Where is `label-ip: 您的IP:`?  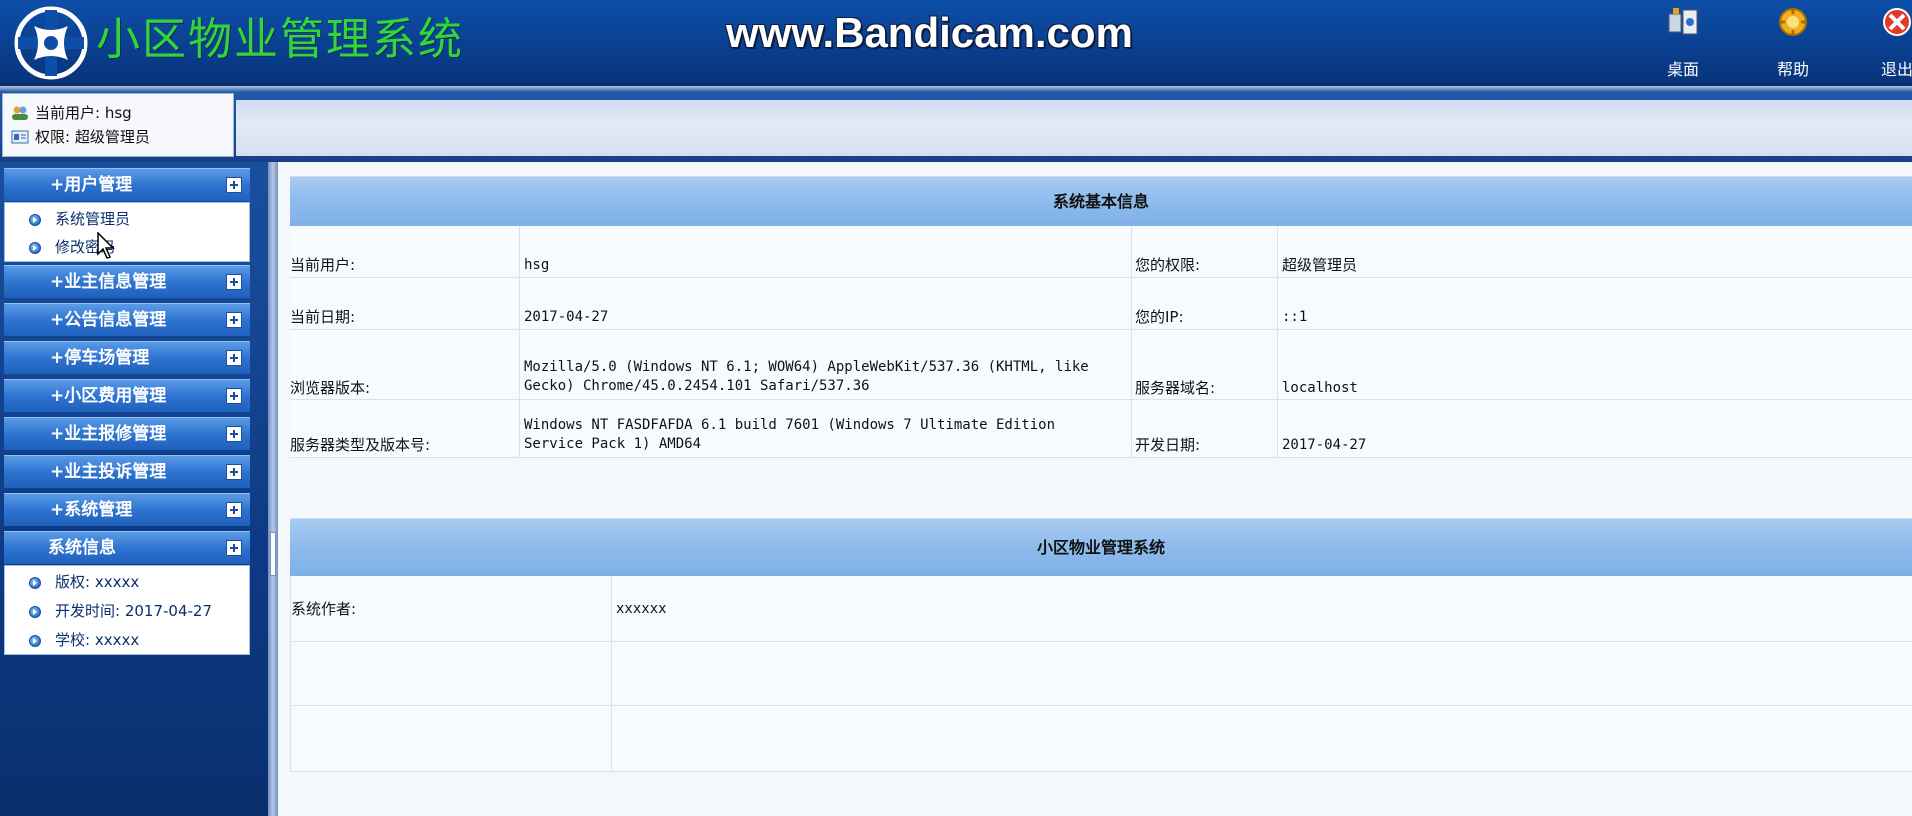
label-ip: 您的IP: is located at coordinates (1205, 304).